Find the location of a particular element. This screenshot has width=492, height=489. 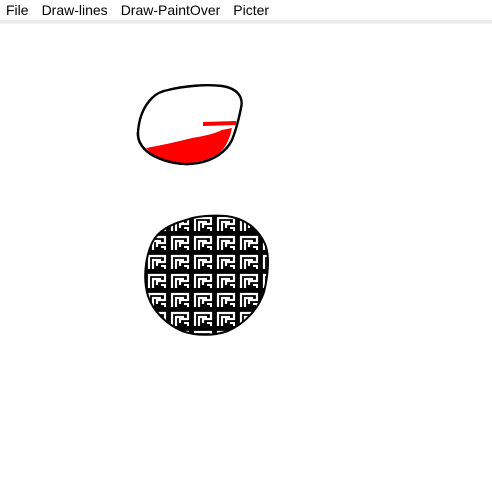

menu-picter: Picter is located at coordinates (251, 10).